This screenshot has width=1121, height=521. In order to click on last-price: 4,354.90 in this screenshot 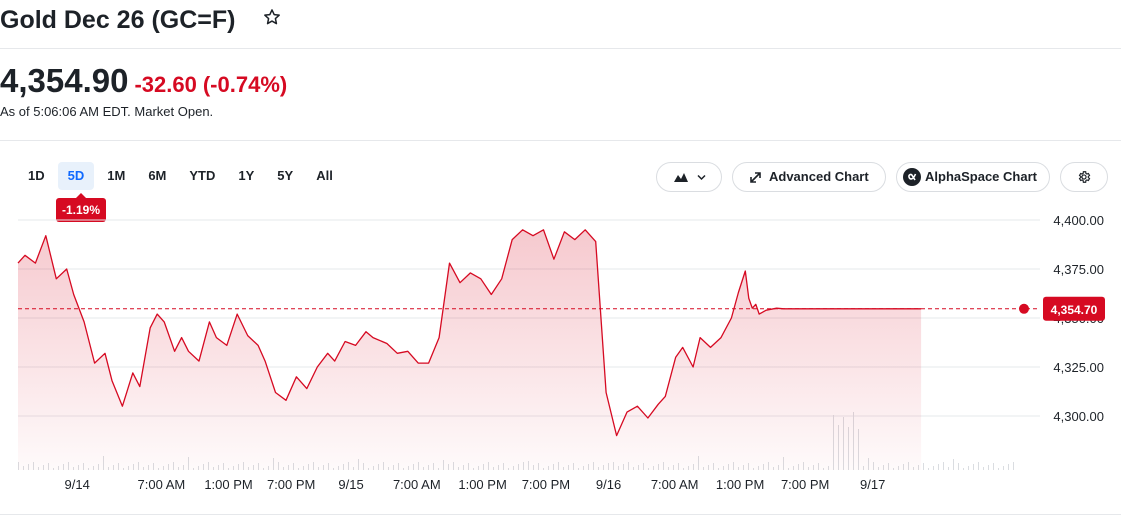, I will do `click(64, 80)`.